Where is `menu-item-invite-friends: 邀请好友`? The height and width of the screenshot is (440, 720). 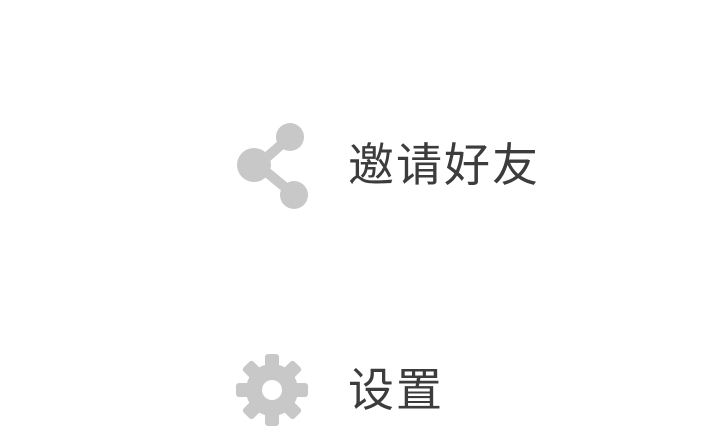
menu-item-invite-friends: 邀请好友 is located at coordinates (440, 165).